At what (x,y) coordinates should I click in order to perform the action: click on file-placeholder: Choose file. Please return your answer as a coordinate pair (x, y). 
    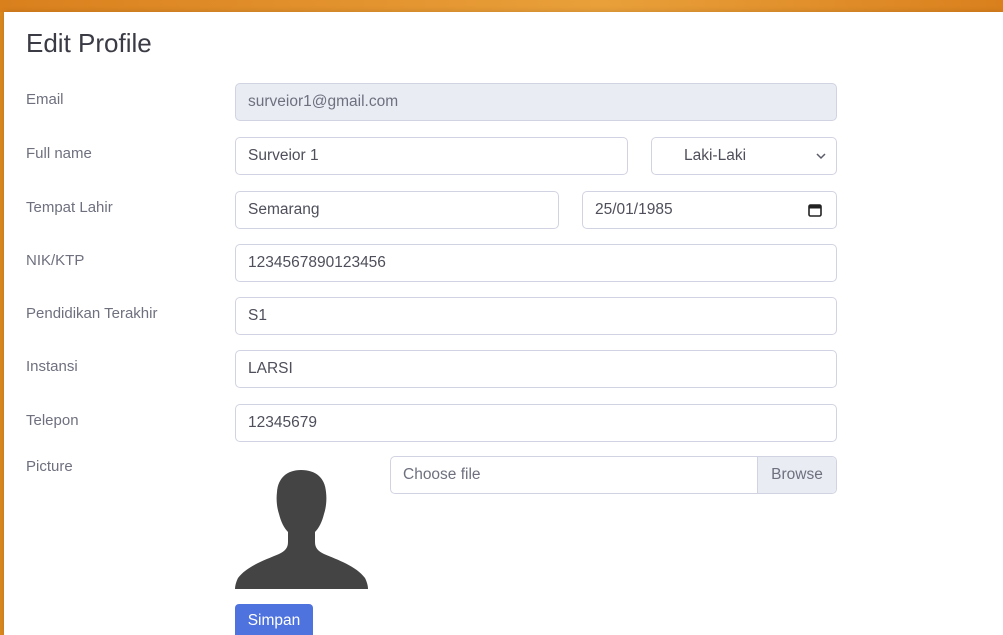
    Looking at the image, I should click on (442, 474).